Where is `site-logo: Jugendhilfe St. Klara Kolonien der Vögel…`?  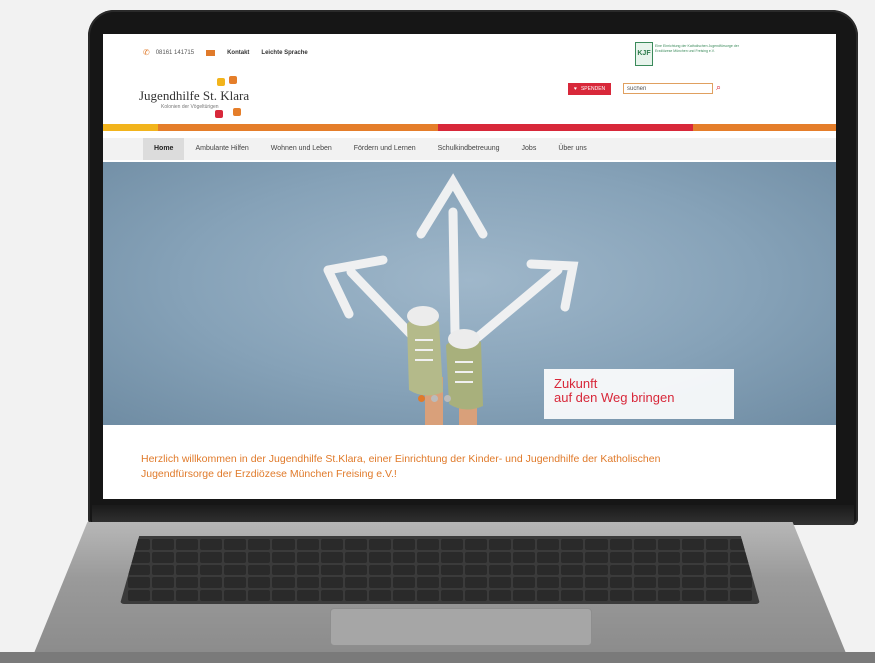
site-logo: Jugendhilfe St. Klara Kolonien der Vögel… is located at coordinates (204, 98).